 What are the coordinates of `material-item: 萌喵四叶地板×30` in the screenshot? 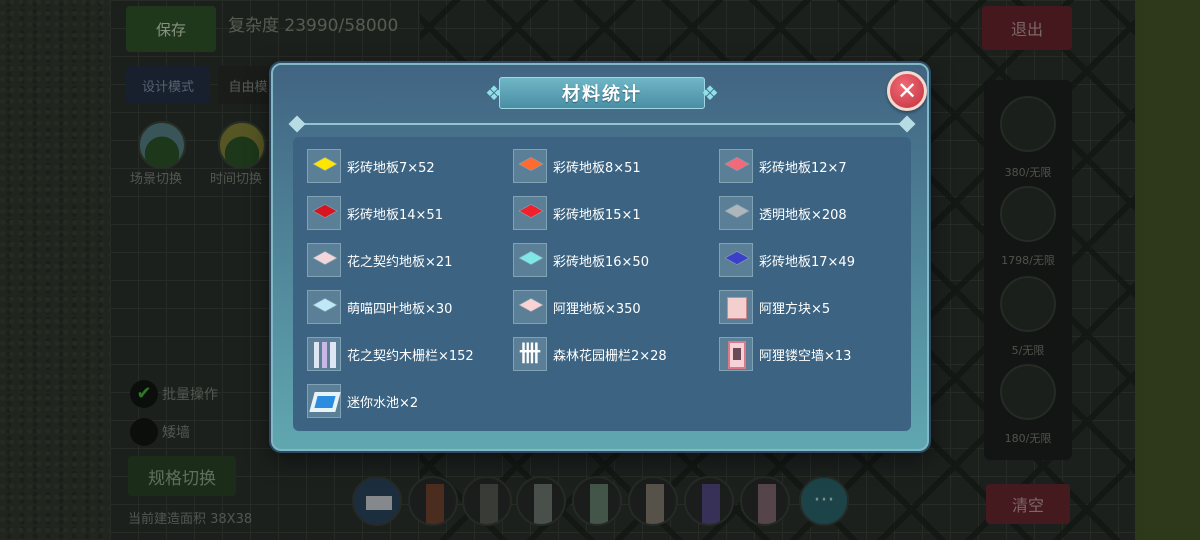 It's located at (379, 307).